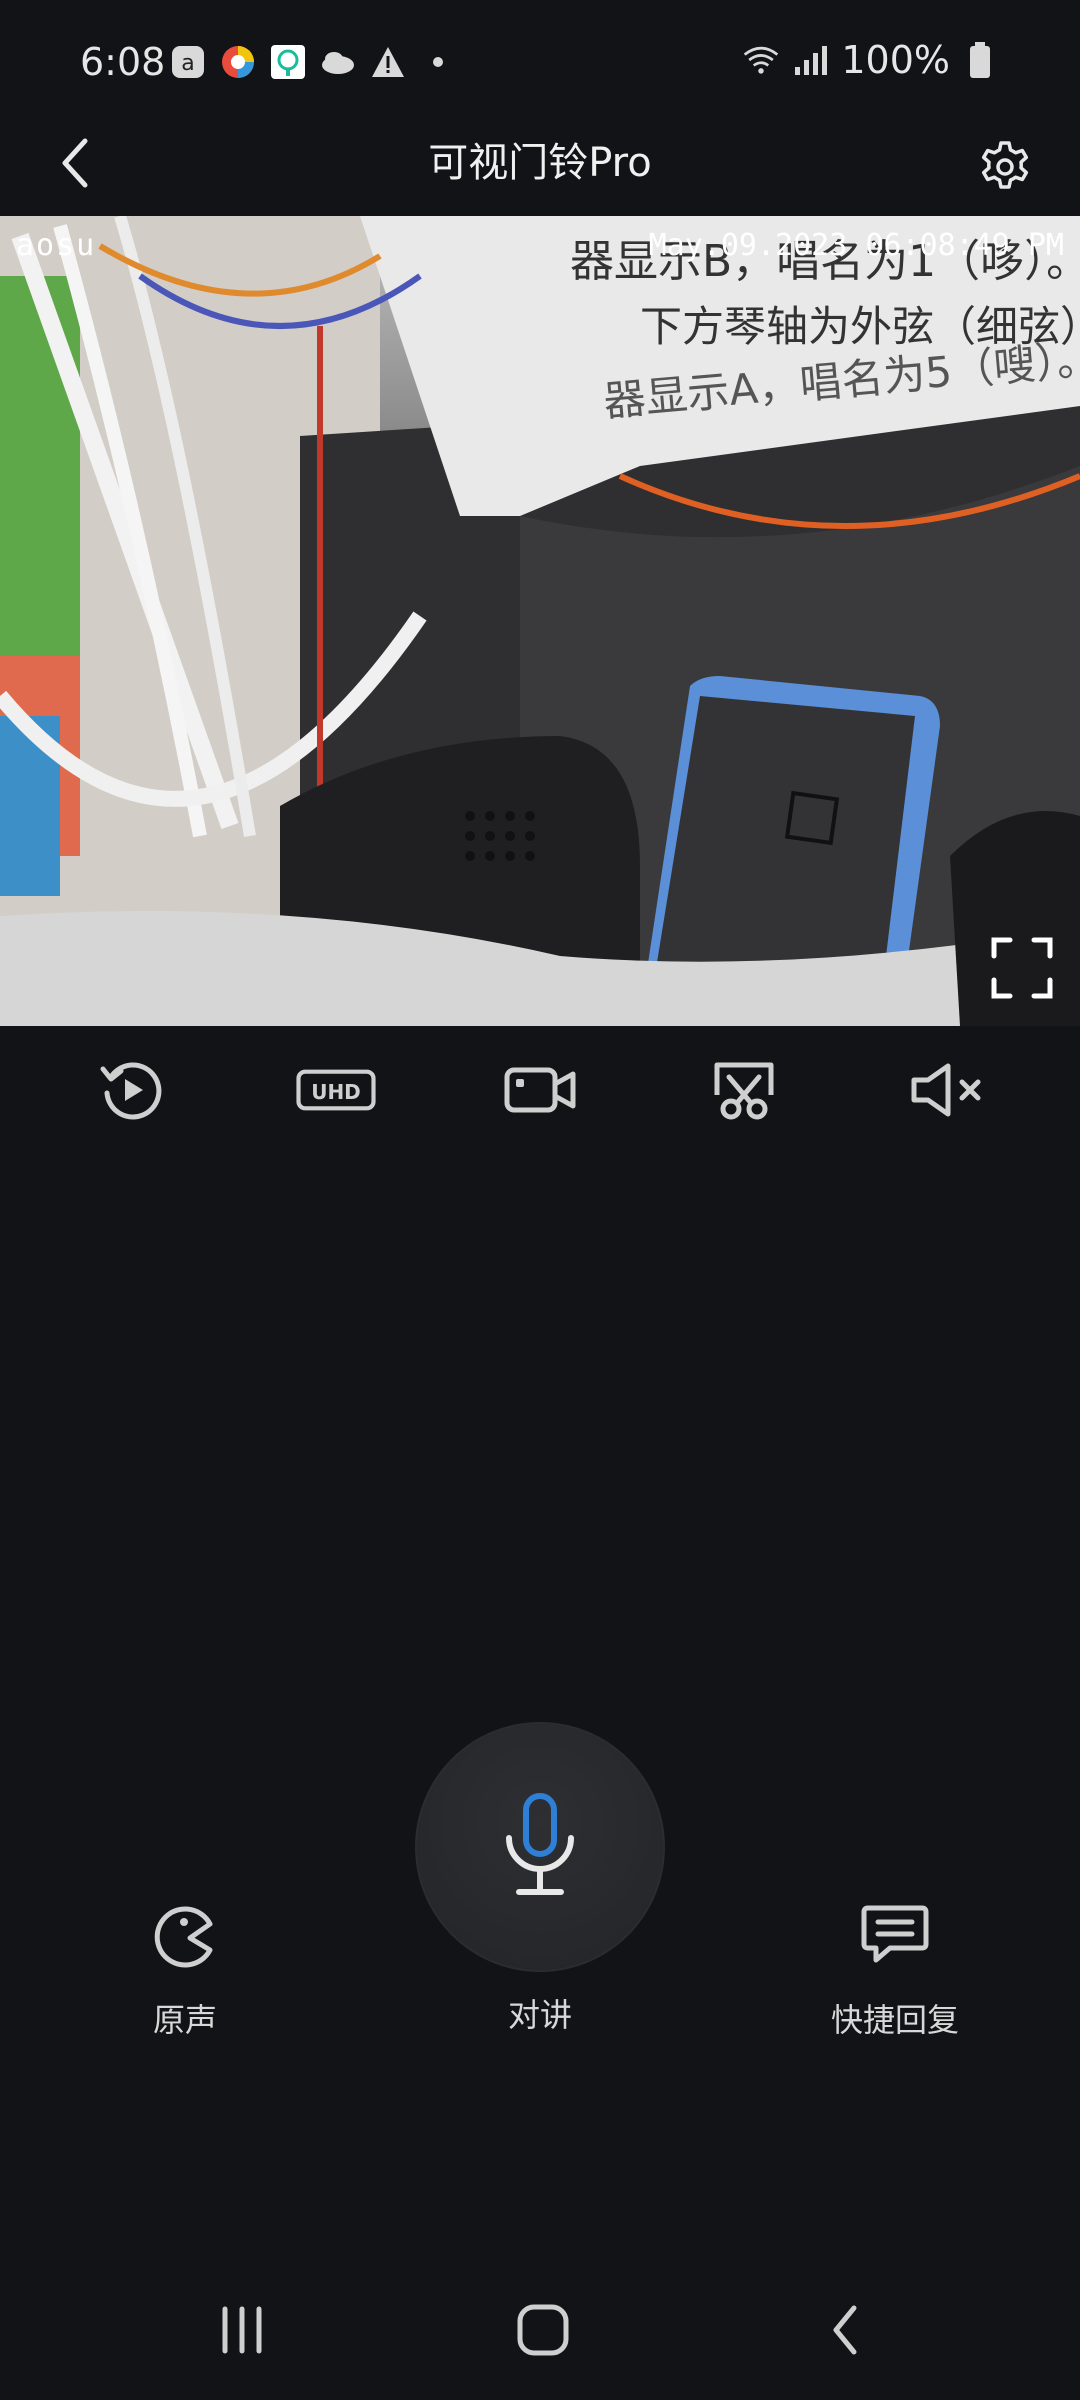 This screenshot has height=2400, width=1080. Describe the element at coordinates (761, 60) in the screenshot. I see `wifi-icon` at that location.